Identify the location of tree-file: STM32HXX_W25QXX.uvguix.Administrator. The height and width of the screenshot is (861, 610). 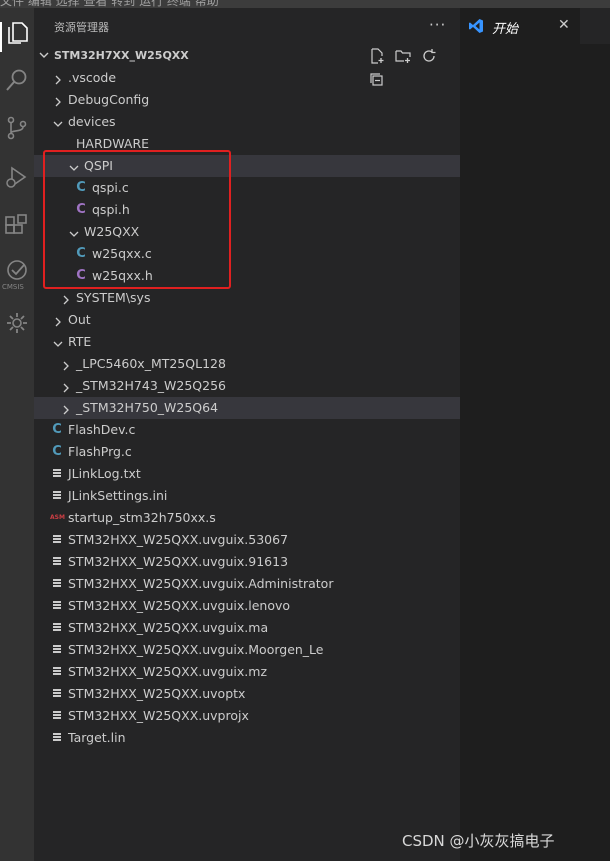
(247, 584).